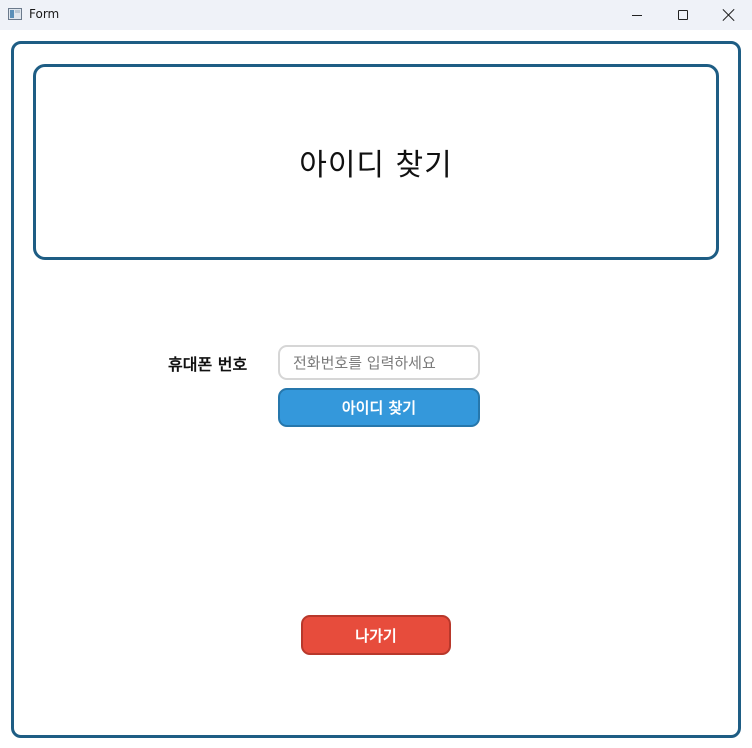 The height and width of the screenshot is (748, 752). Describe the element at coordinates (15, 14) in the screenshot. I see `form-app-icon` at that location.